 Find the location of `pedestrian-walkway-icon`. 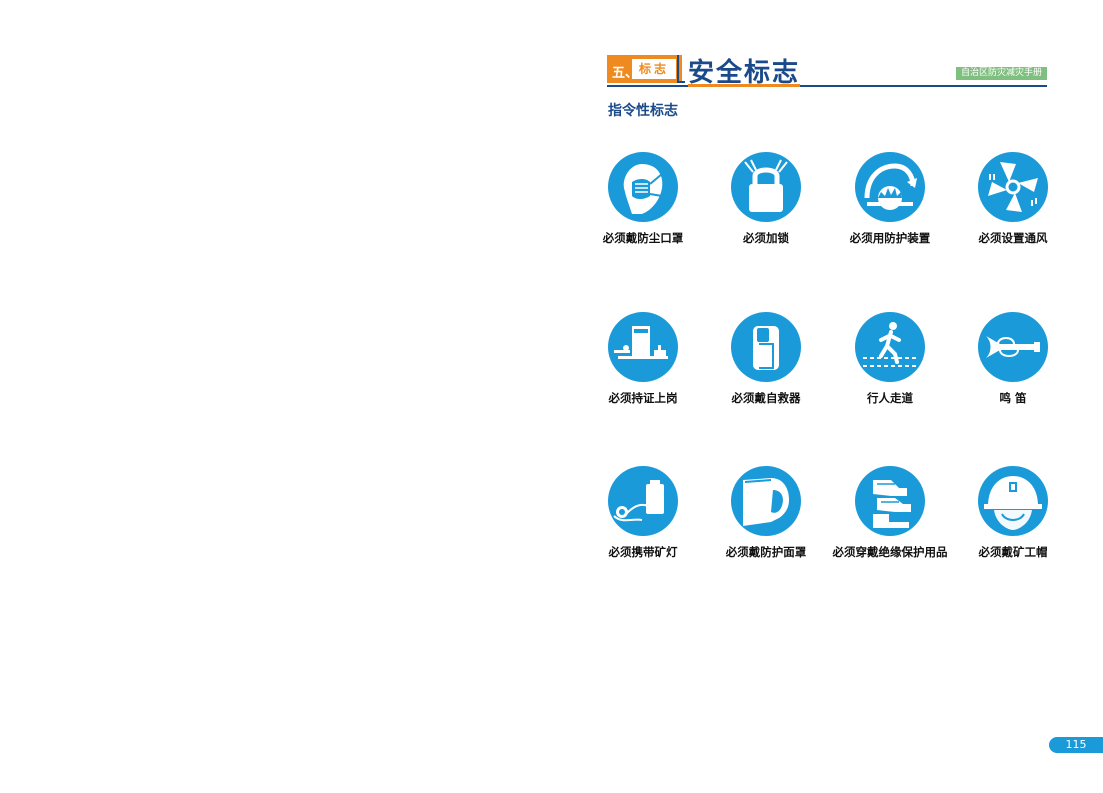

pedestrian-walkway-icon is located at coordinates (890, 347).